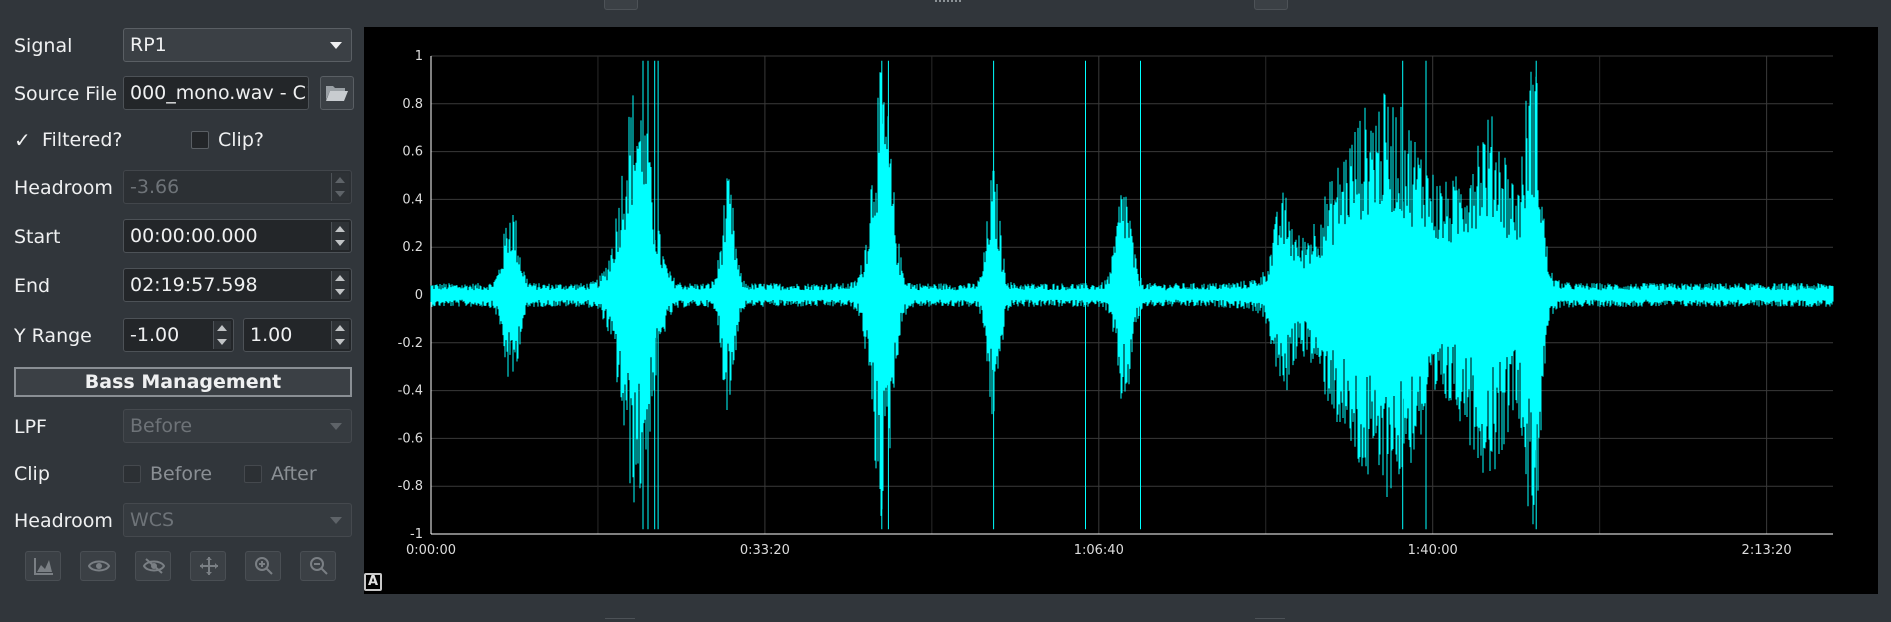 This screenshot has height=622, width=1891. What do you see at coordinates (410, 343) in the screenshot?
I see `y-tick-label: -0.2` at bounding box center [410, 343].